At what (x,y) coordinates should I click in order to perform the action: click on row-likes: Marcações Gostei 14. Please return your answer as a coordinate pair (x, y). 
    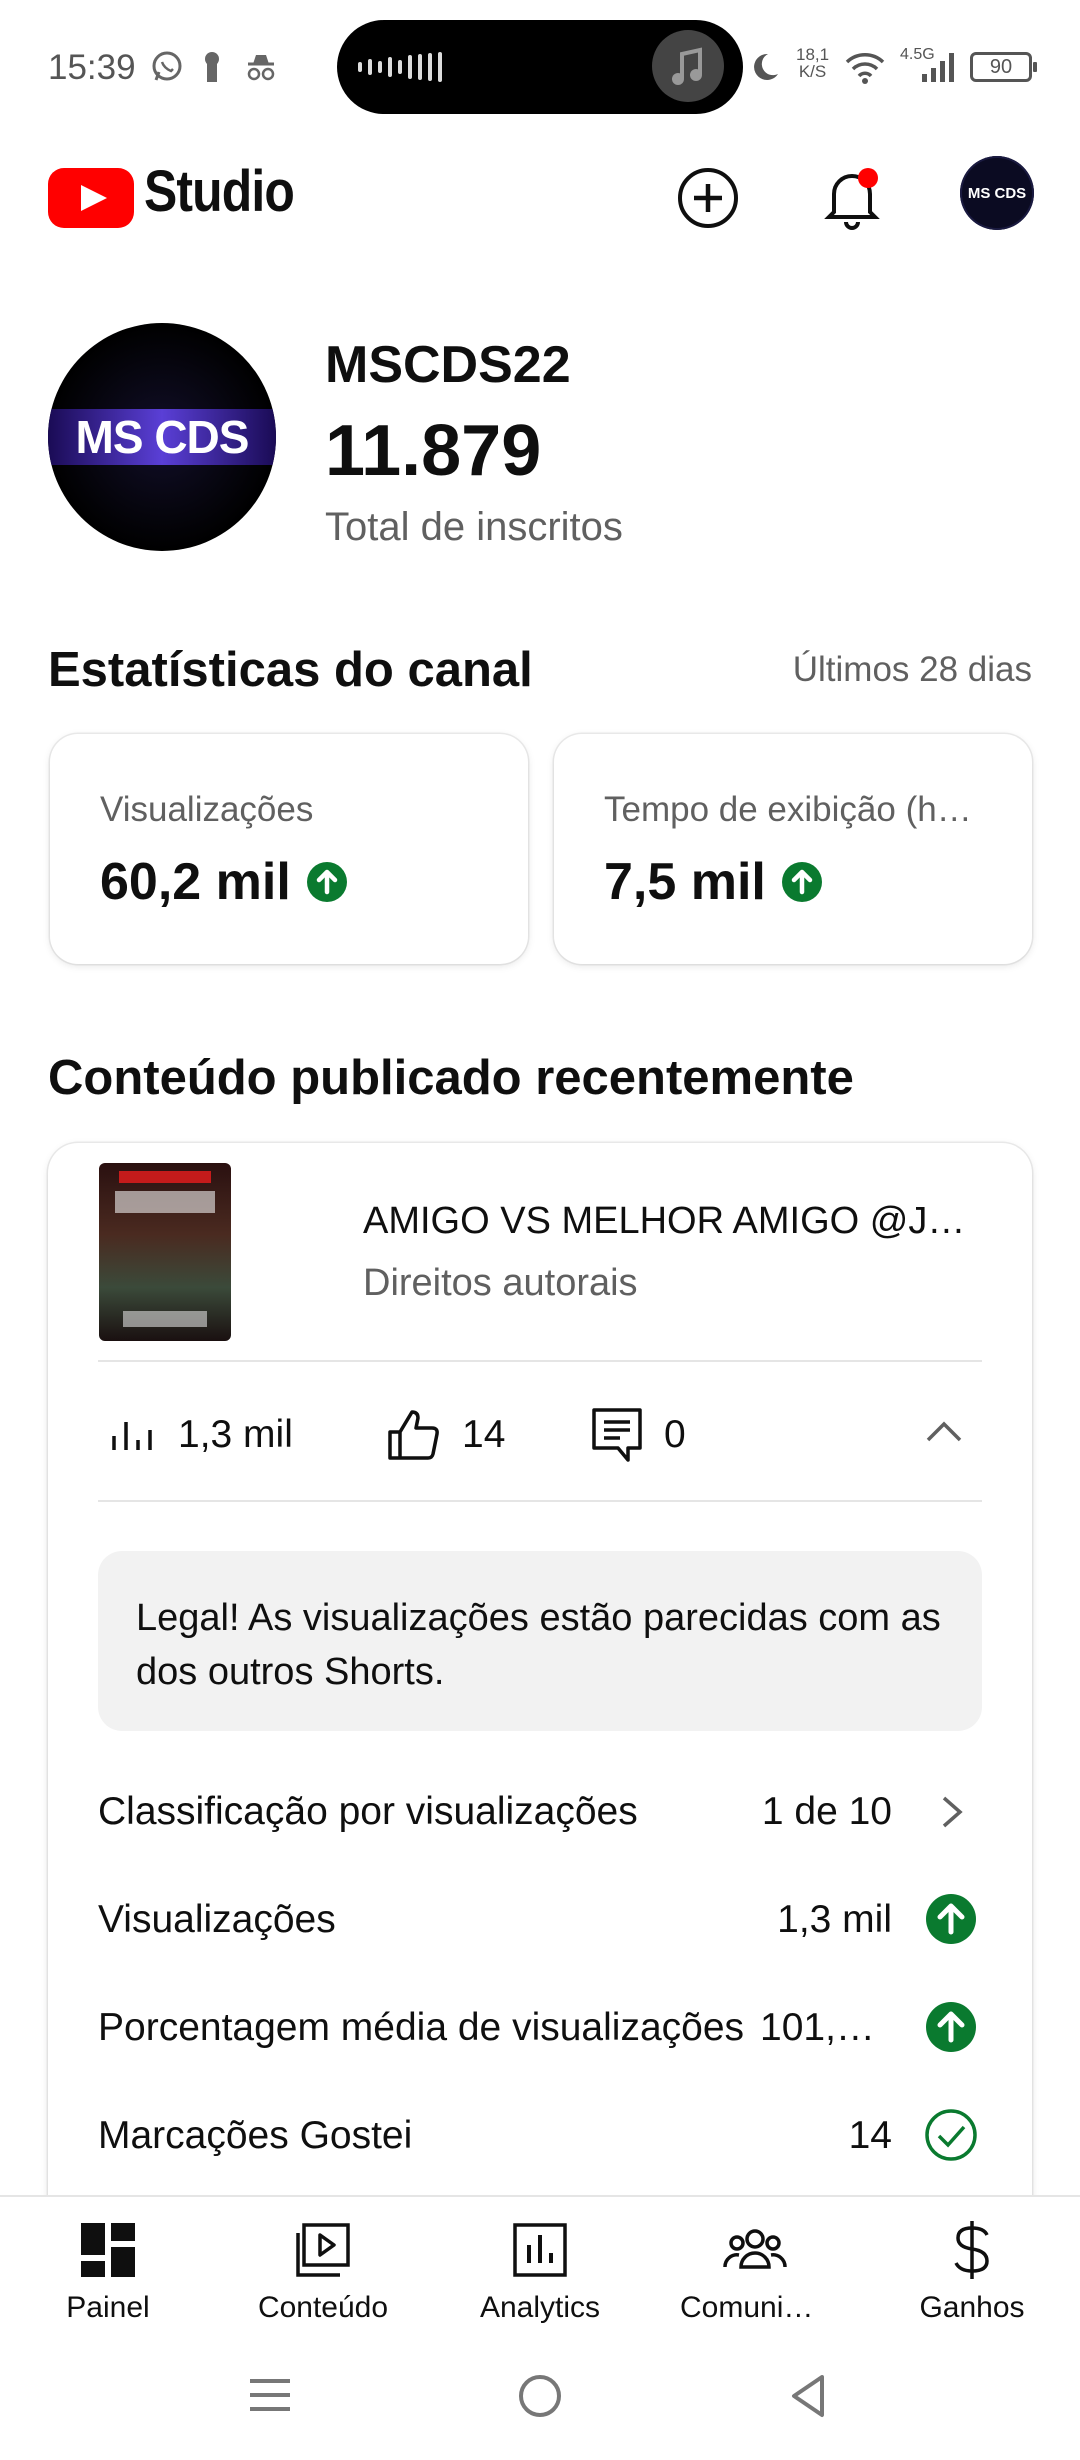
    Looking at the image, I should click on (540, 2135).